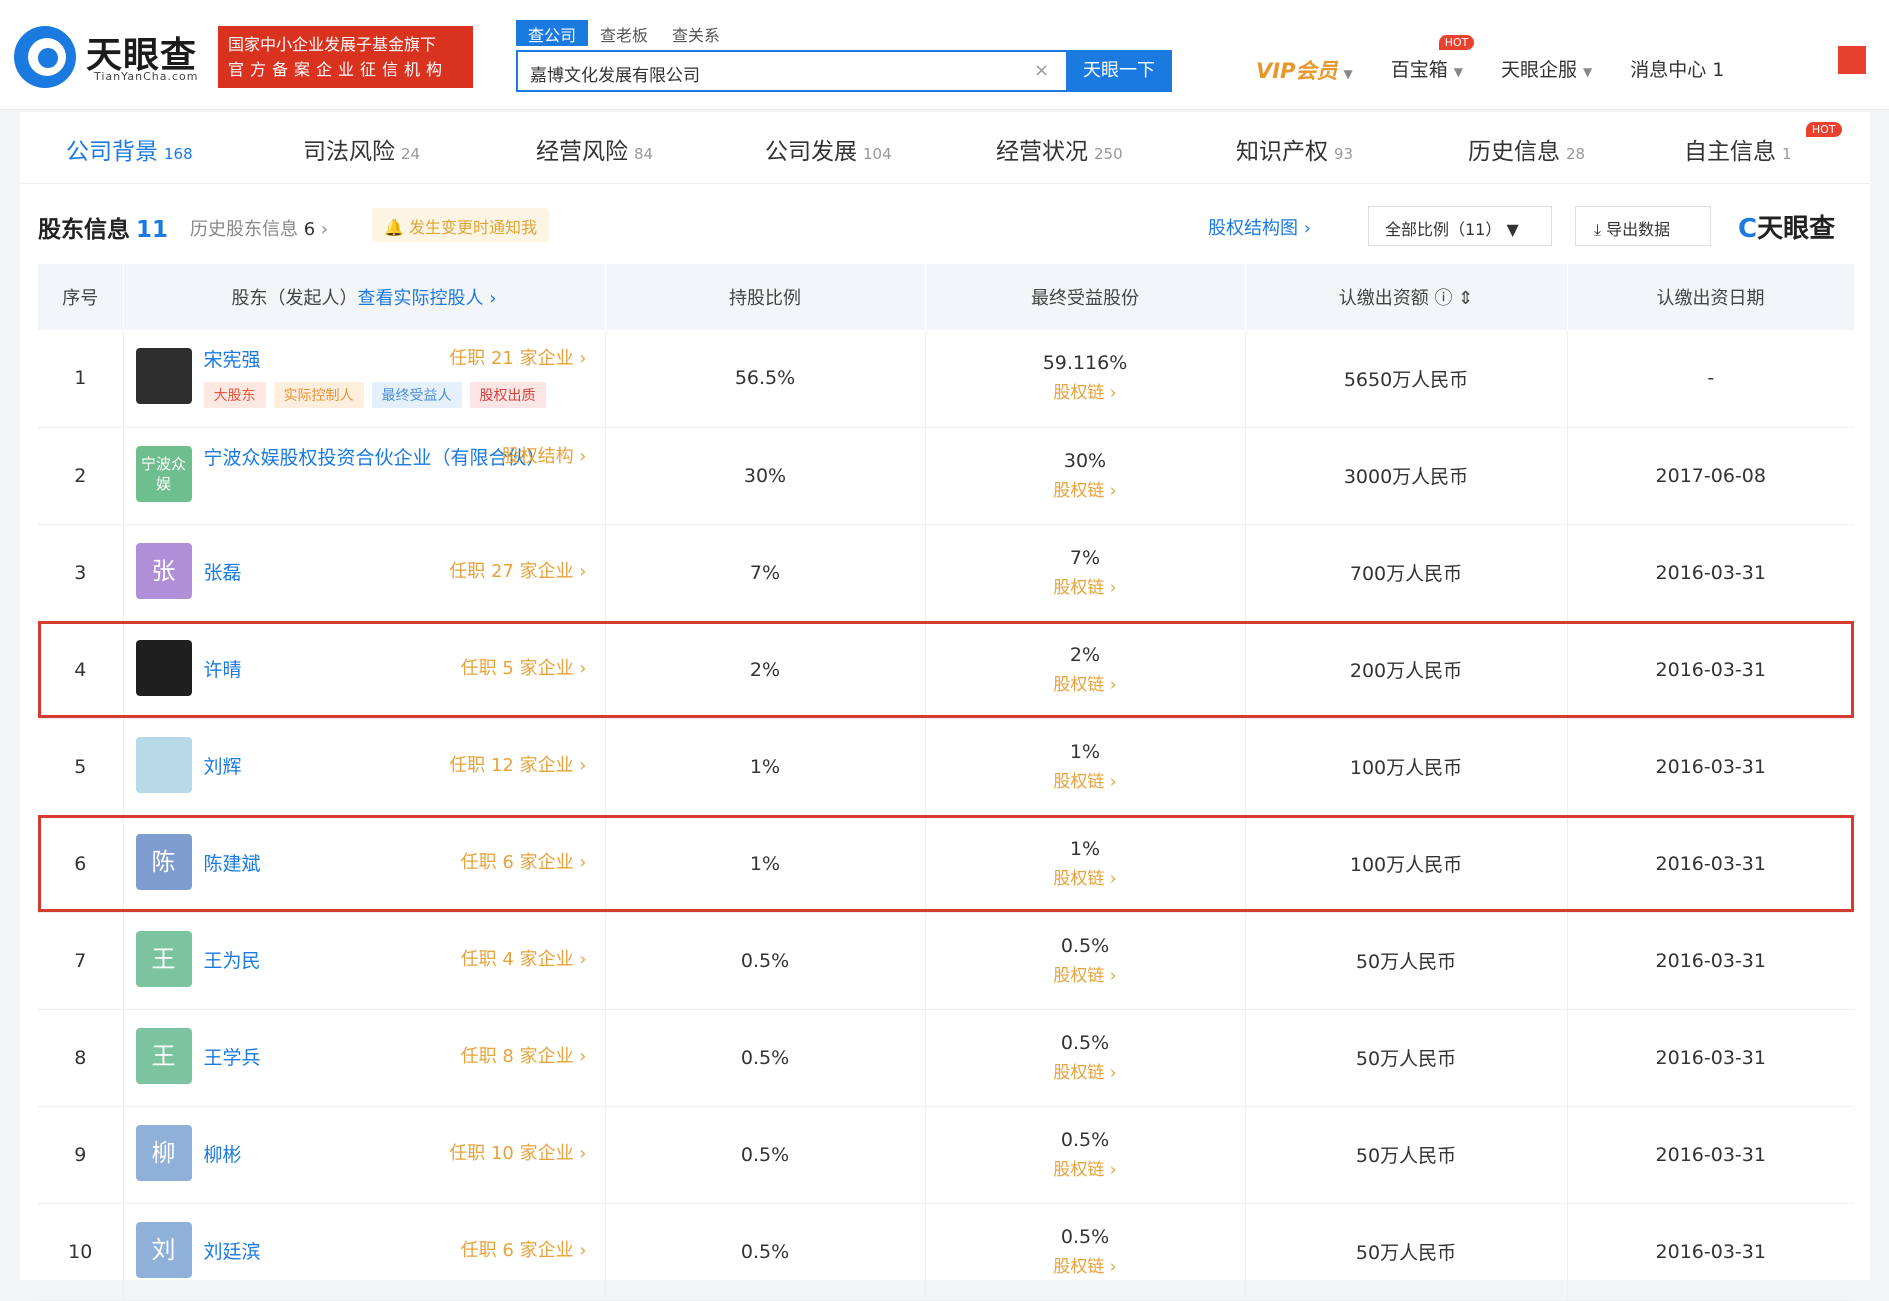 Image resolution: width=1889 pixels, height=1301 pixels. What do you see at coordinates (1282, 152) in the screenshot?
I see `tab-label: 知识产权` at bounding box center [1282, 152].